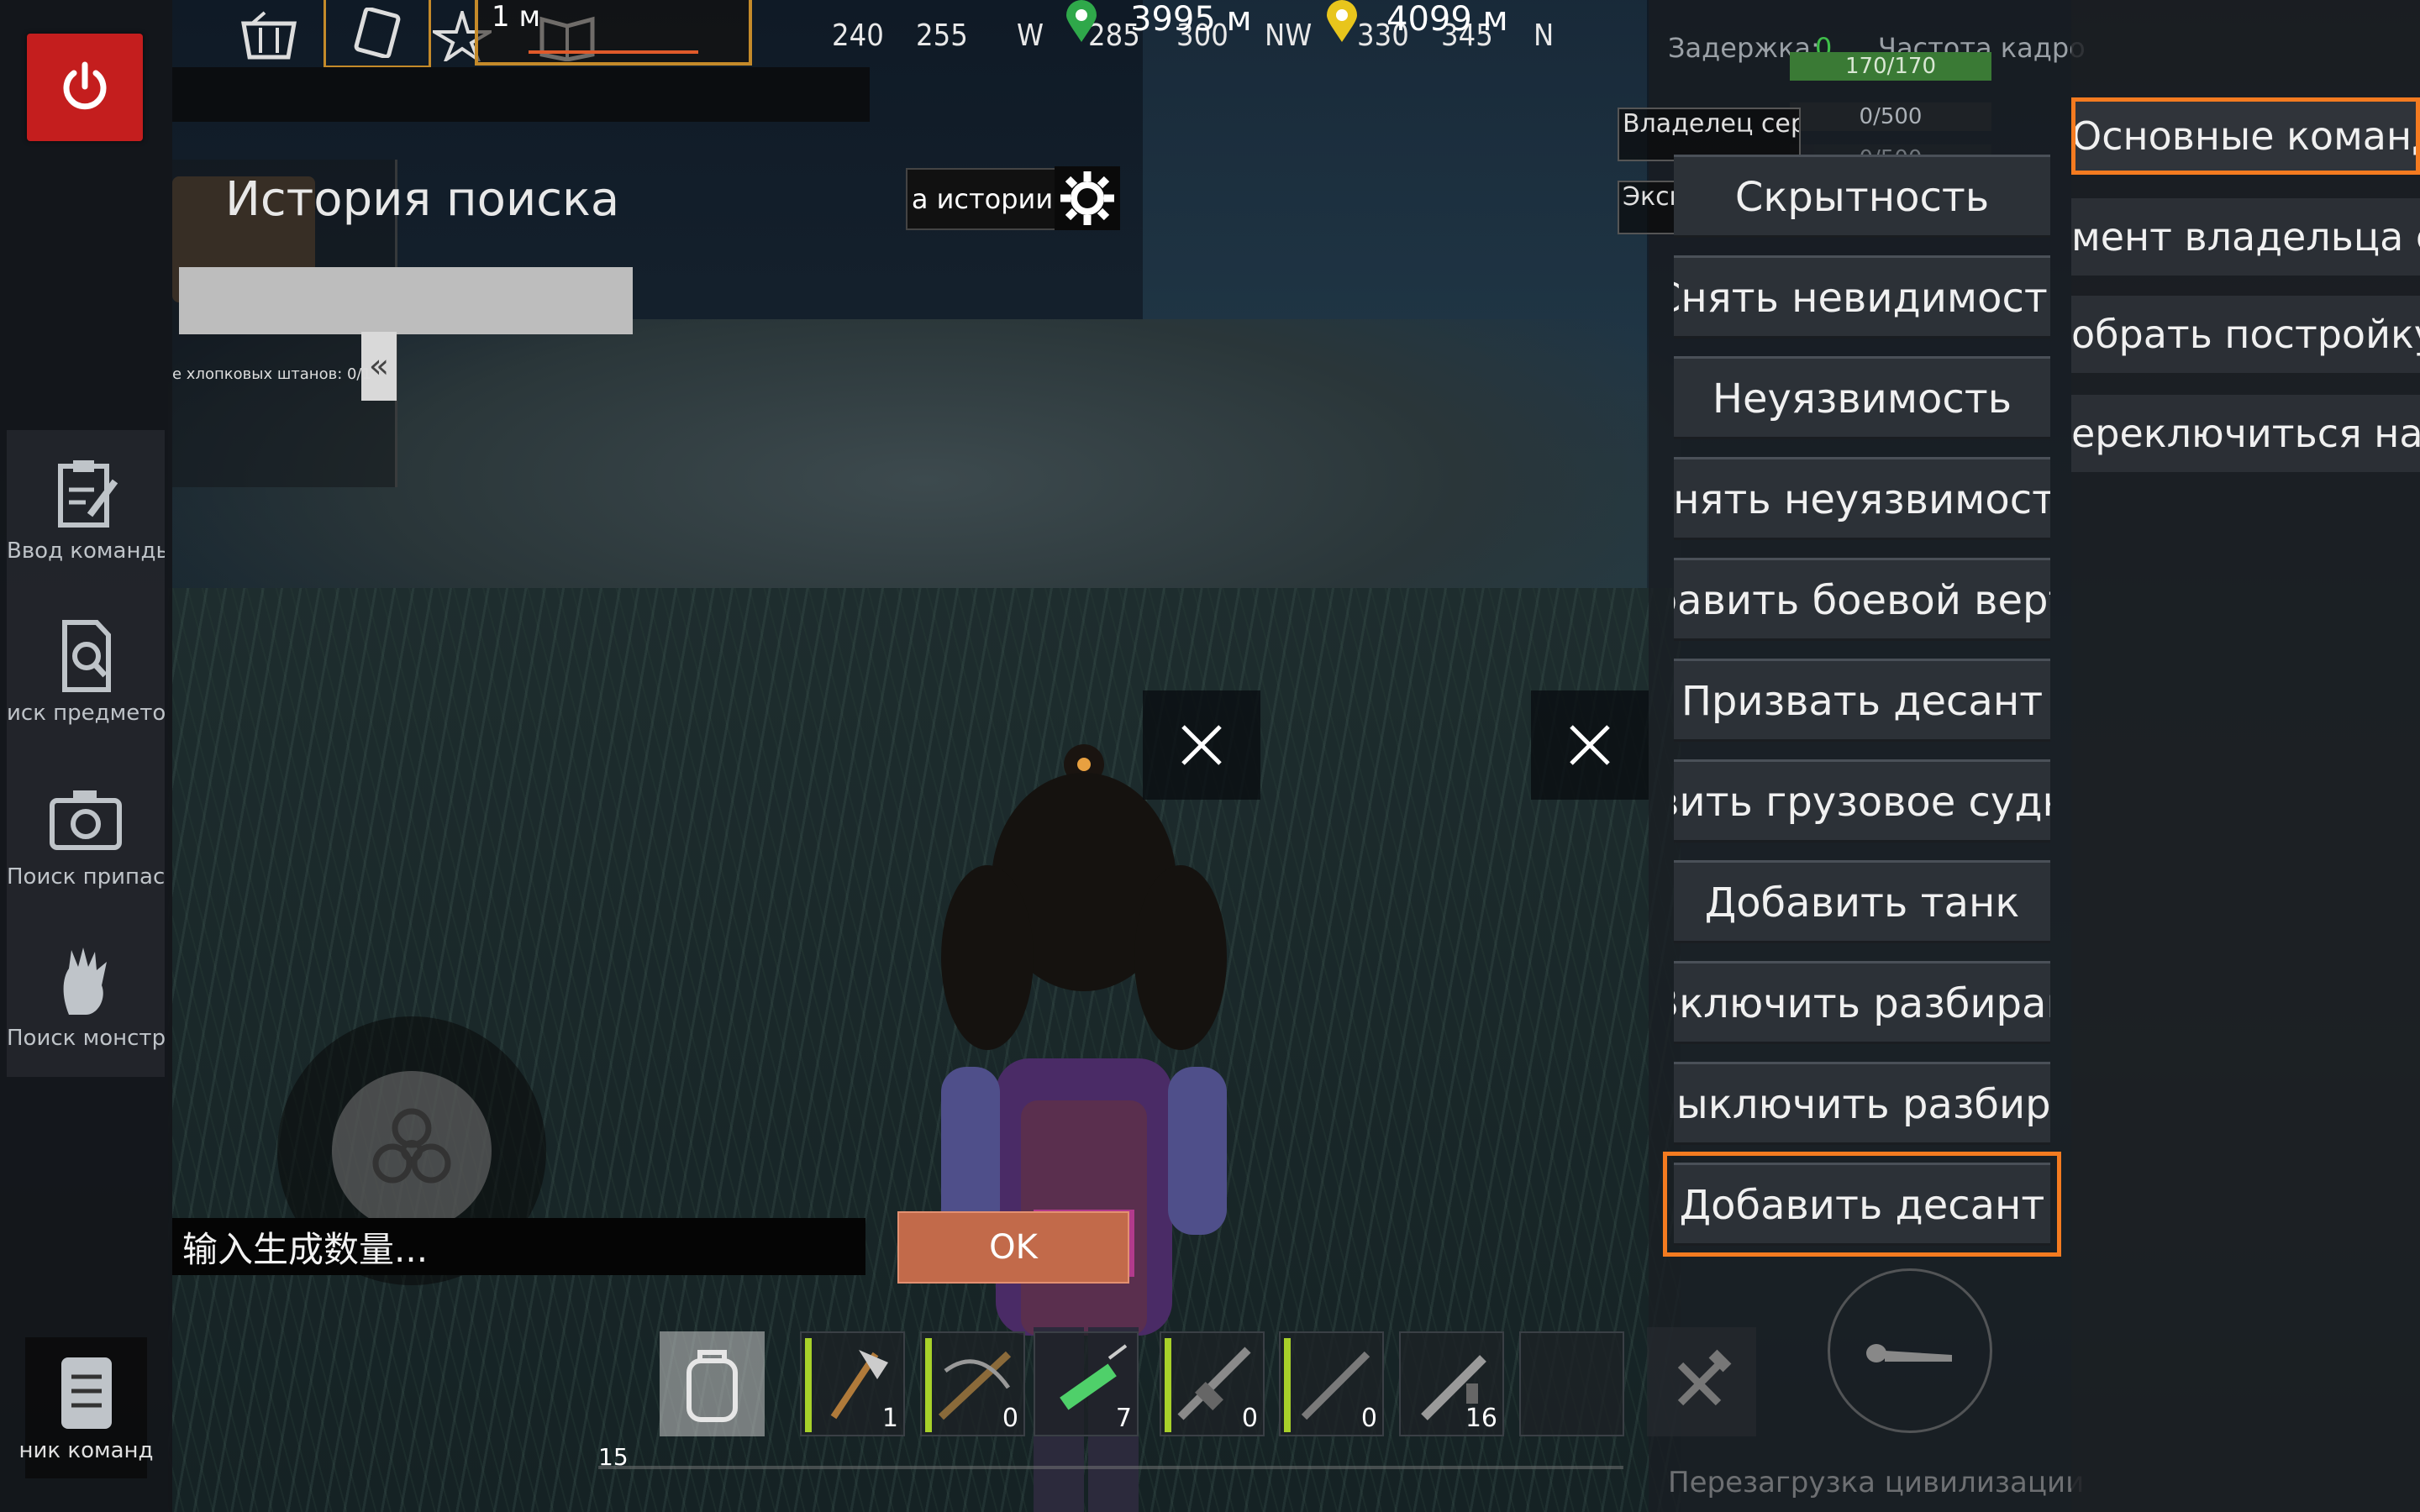 Image resolution: width=2420 pixels, height=1512 pixels. Describe the element at coordinates (1909, 1353) in the screenshot. I see `prone-pose-icon` at that location.